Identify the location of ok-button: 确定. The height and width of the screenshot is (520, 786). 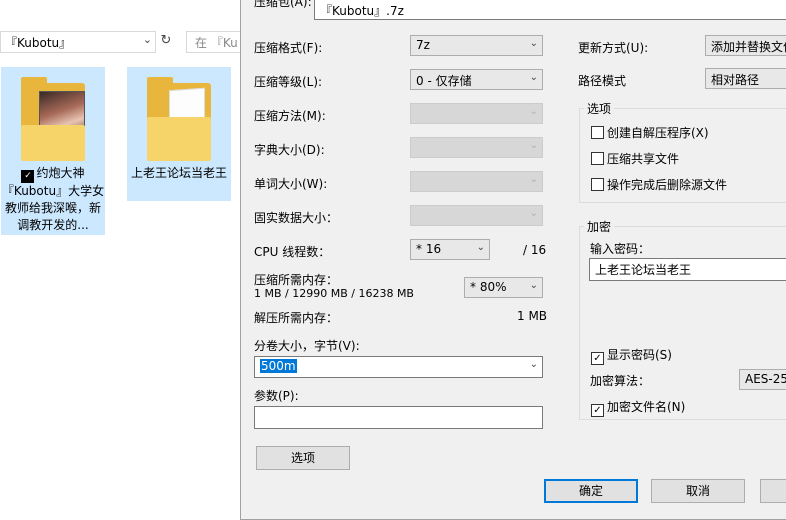
(591, 491).